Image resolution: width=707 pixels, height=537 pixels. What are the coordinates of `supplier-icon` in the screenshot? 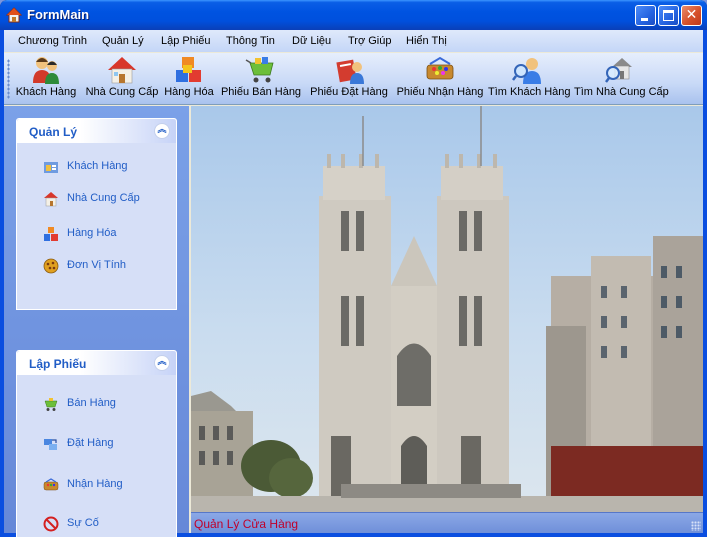 It's located at (51, 199).